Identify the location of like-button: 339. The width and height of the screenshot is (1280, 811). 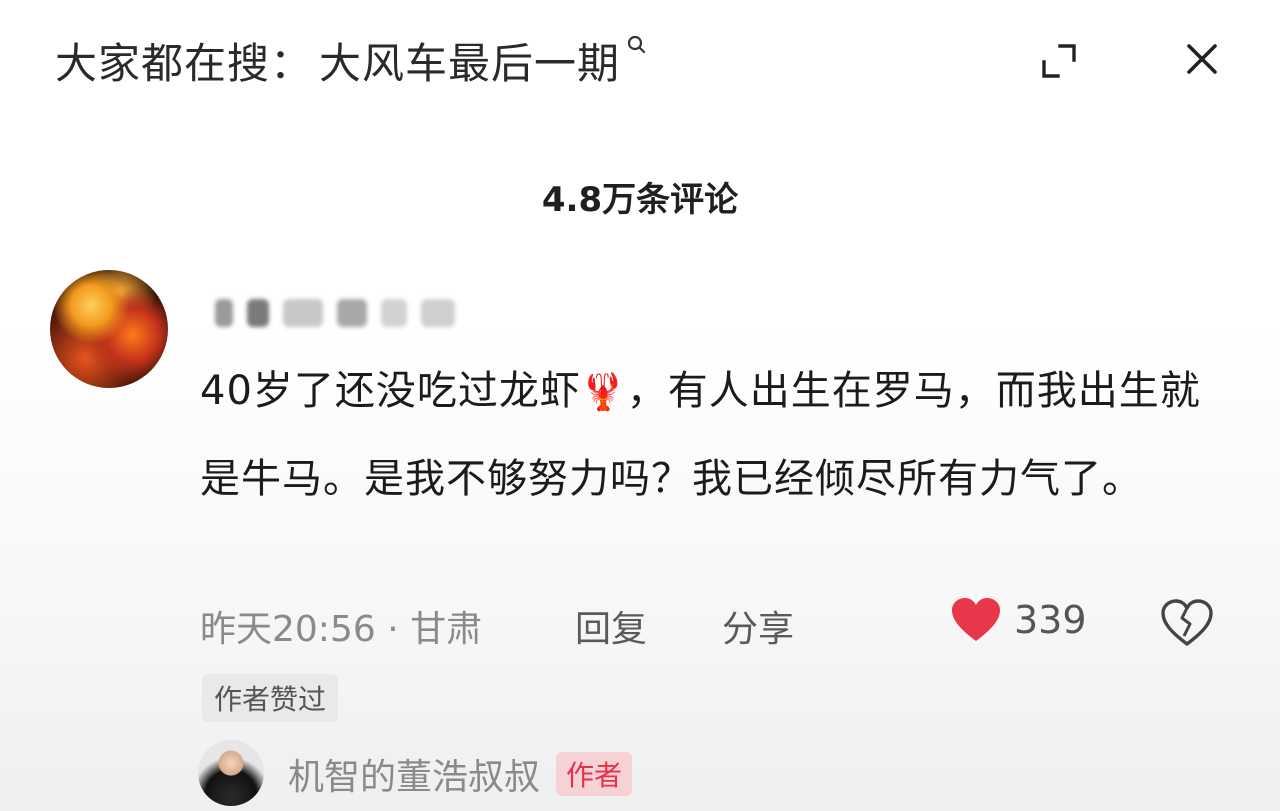
(1018, 620).